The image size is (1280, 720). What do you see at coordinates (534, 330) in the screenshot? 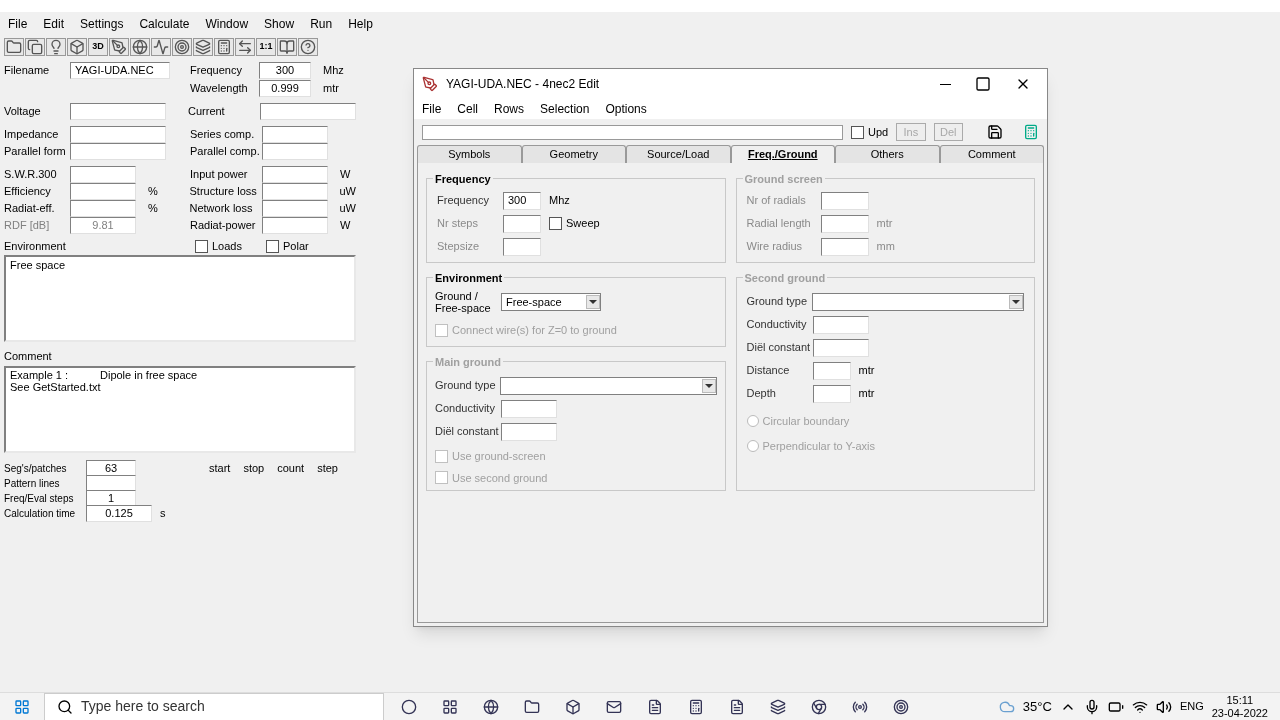
I see `checkbox-label: Connect wire(s) for Z=0 to ground` at bounding box center [534, 330].